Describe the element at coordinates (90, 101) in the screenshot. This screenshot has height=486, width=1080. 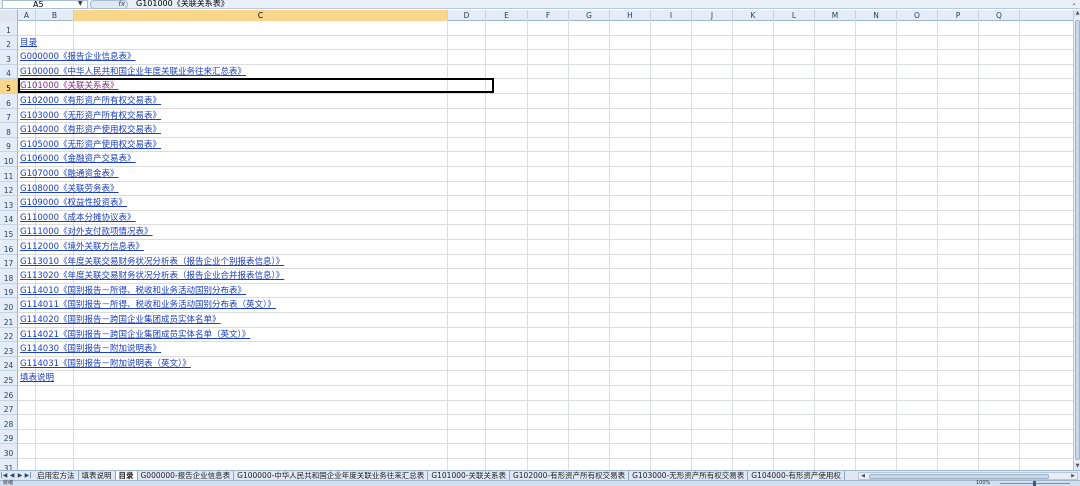
I see `hyperlink-cell: G102000《有形资产所有权交易表》` at that location.